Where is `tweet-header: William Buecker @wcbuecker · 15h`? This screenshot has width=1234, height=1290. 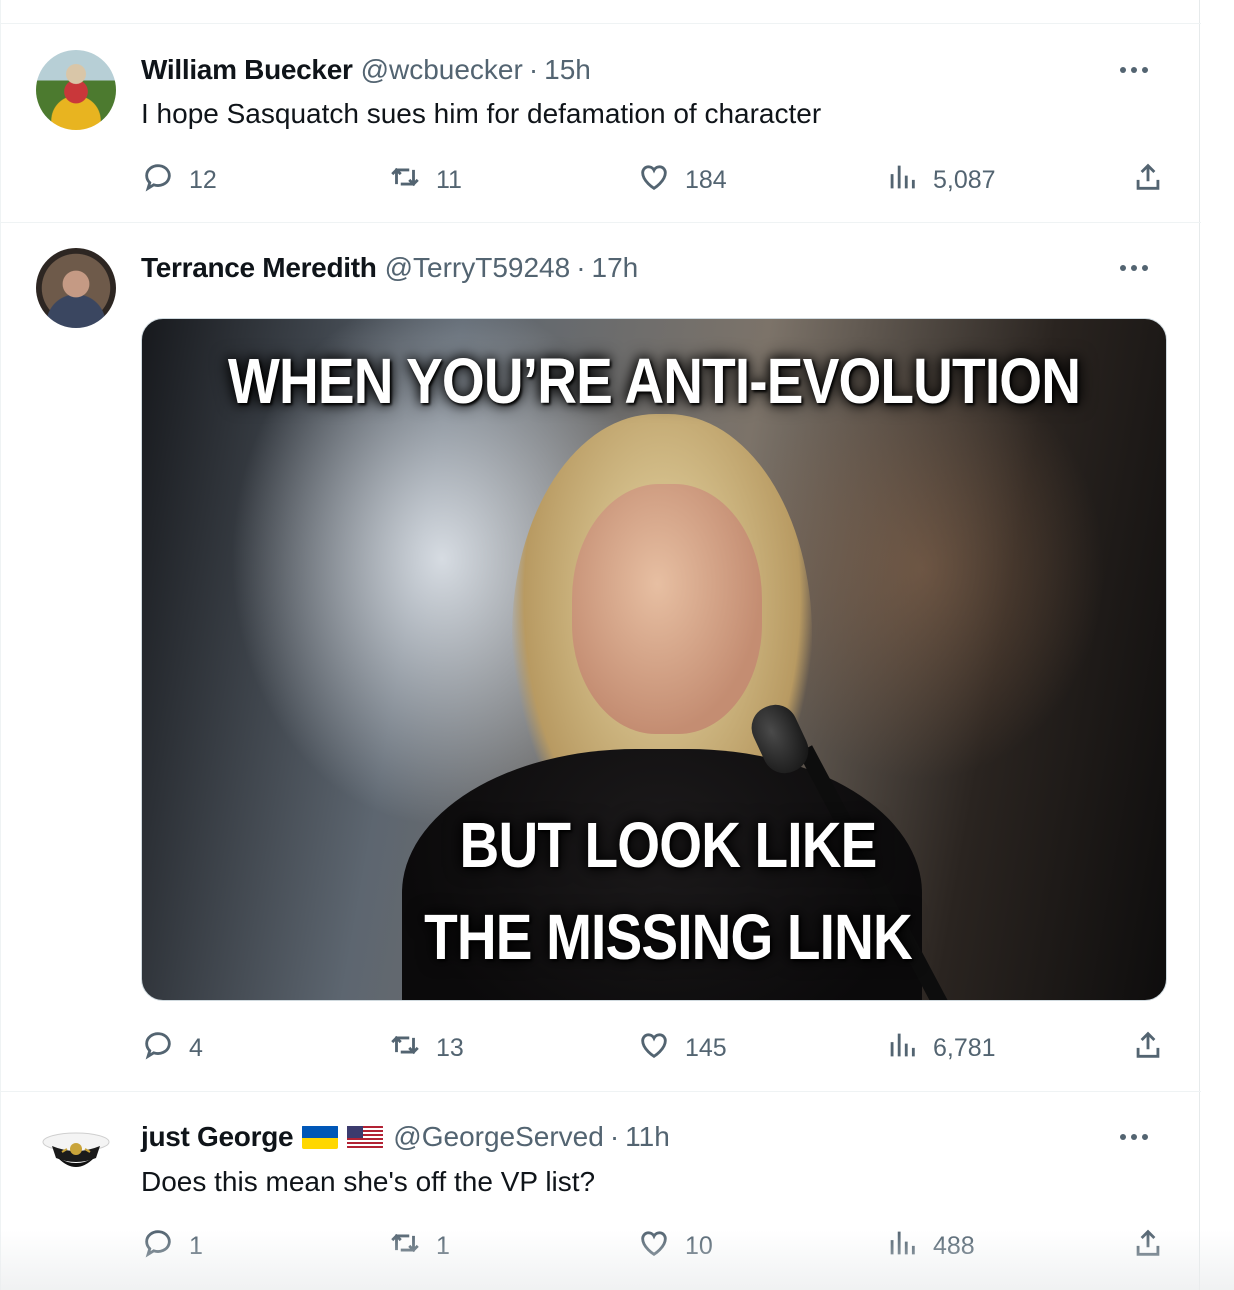
tweet-header: William Buecker @wcbuecker · 15h is located at coordinates (366, 70).